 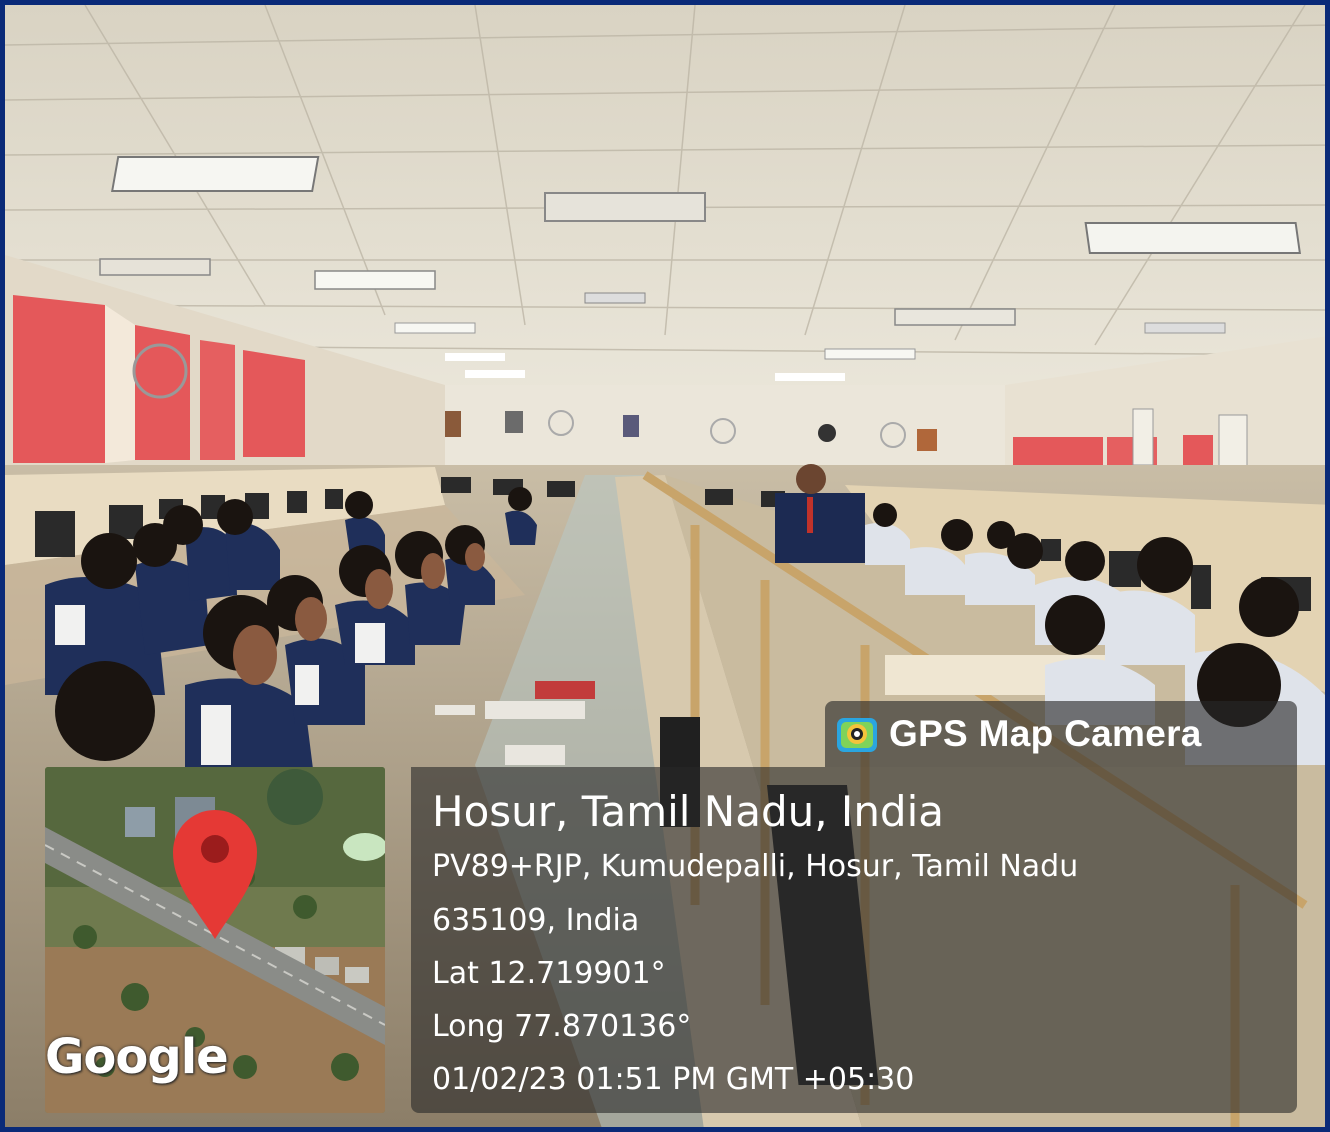 What do you see at coordinates (857, 735) in the screenshot?
I see `gps-camera-icon` at bounding box center [857, 735].